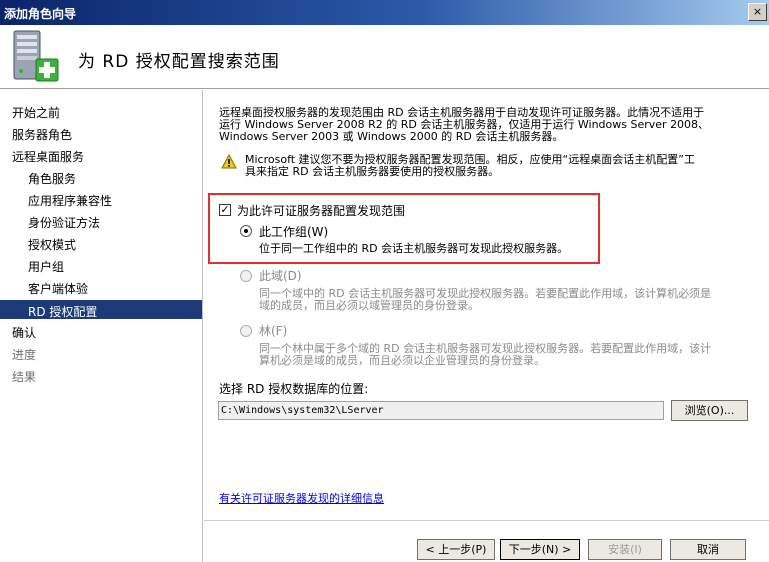 The image size is (769, 562). Describe the element at coordinates (229, 161) in the screenshot. I see `warning-icon` at that location.